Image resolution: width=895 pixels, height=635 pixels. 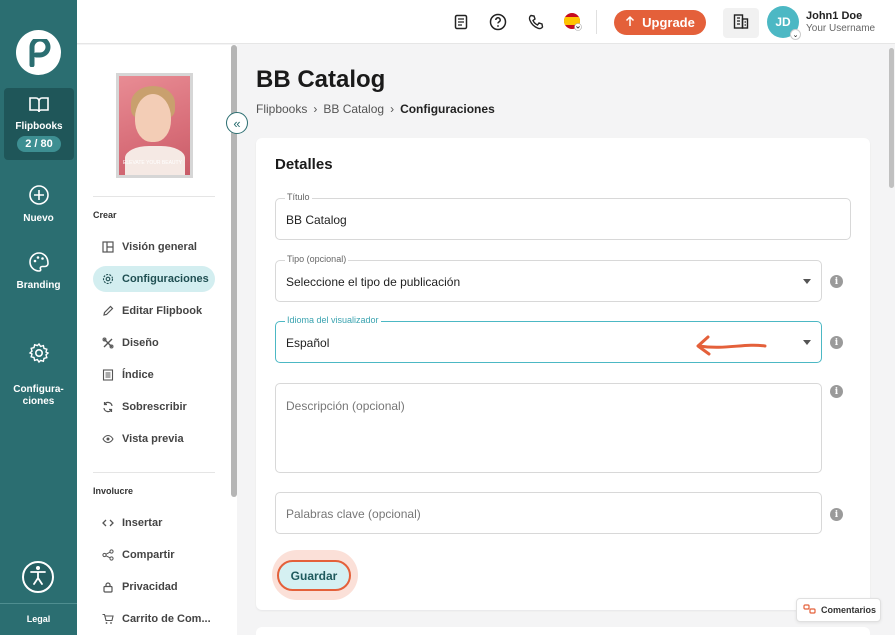 I want to click on sidebar-item-label: Configuraciones, so click(x=165, y=279).